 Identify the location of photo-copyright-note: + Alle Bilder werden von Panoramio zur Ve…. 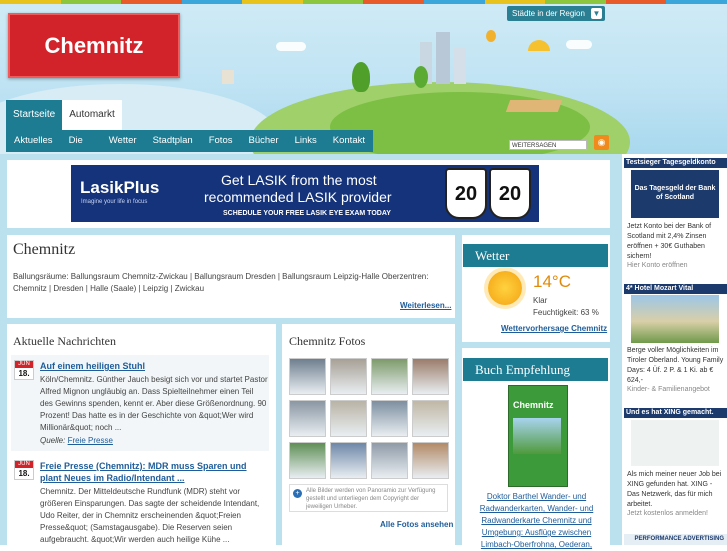
(368, 498).